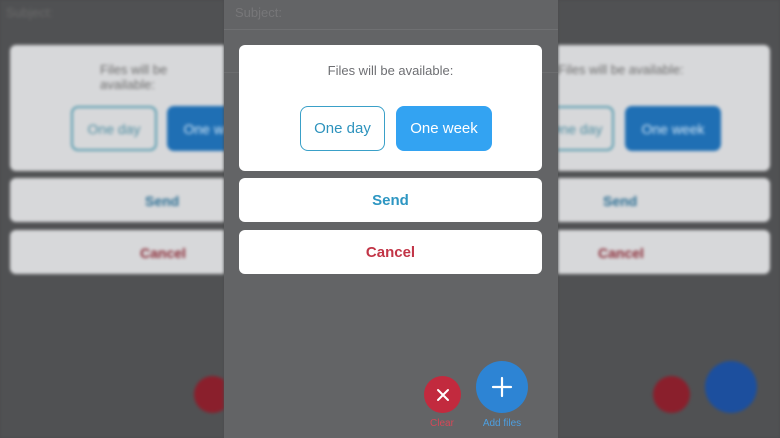 The image size is (780, 438). I want to click on add-files-button, so click(502, 387).